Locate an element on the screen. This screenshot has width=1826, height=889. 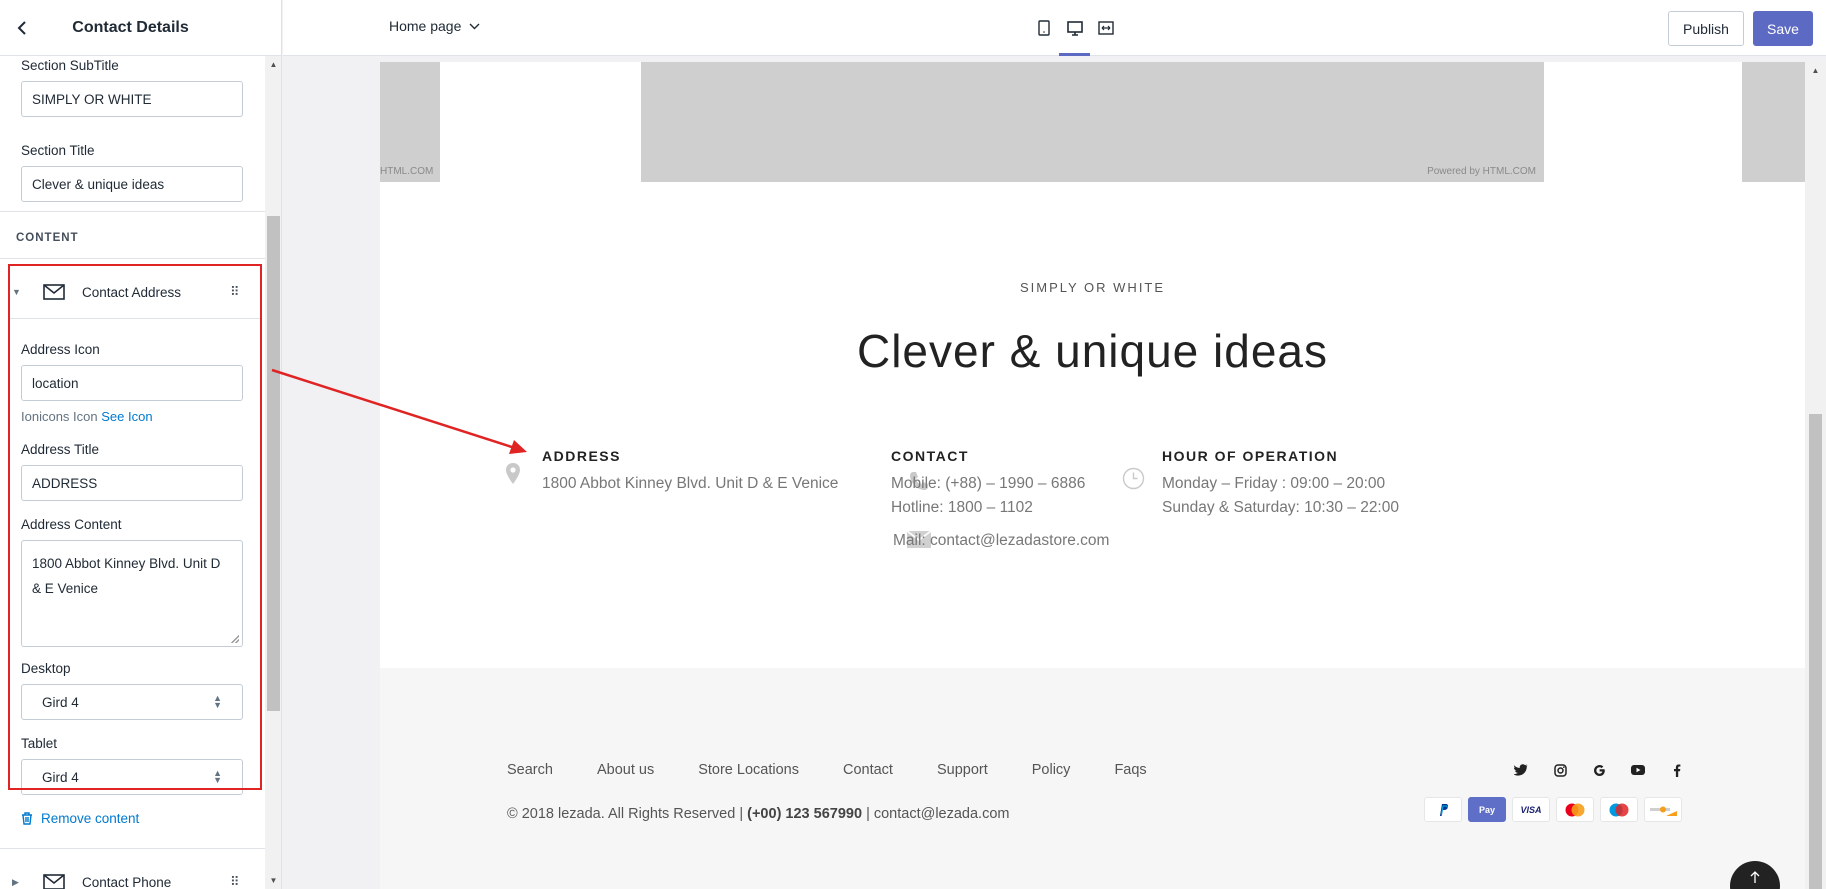
desktop-select: Gird 4 ▲ ▼ is located at coordinates (132, 702).